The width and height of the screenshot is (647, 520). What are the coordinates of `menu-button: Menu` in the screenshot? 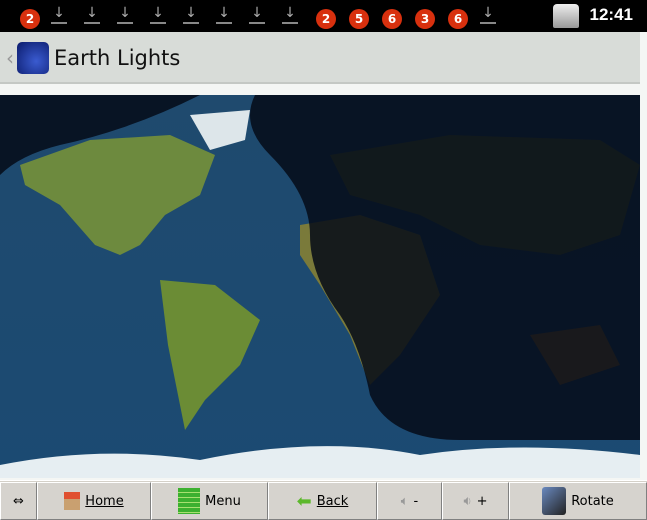 It's located at (209, 501).